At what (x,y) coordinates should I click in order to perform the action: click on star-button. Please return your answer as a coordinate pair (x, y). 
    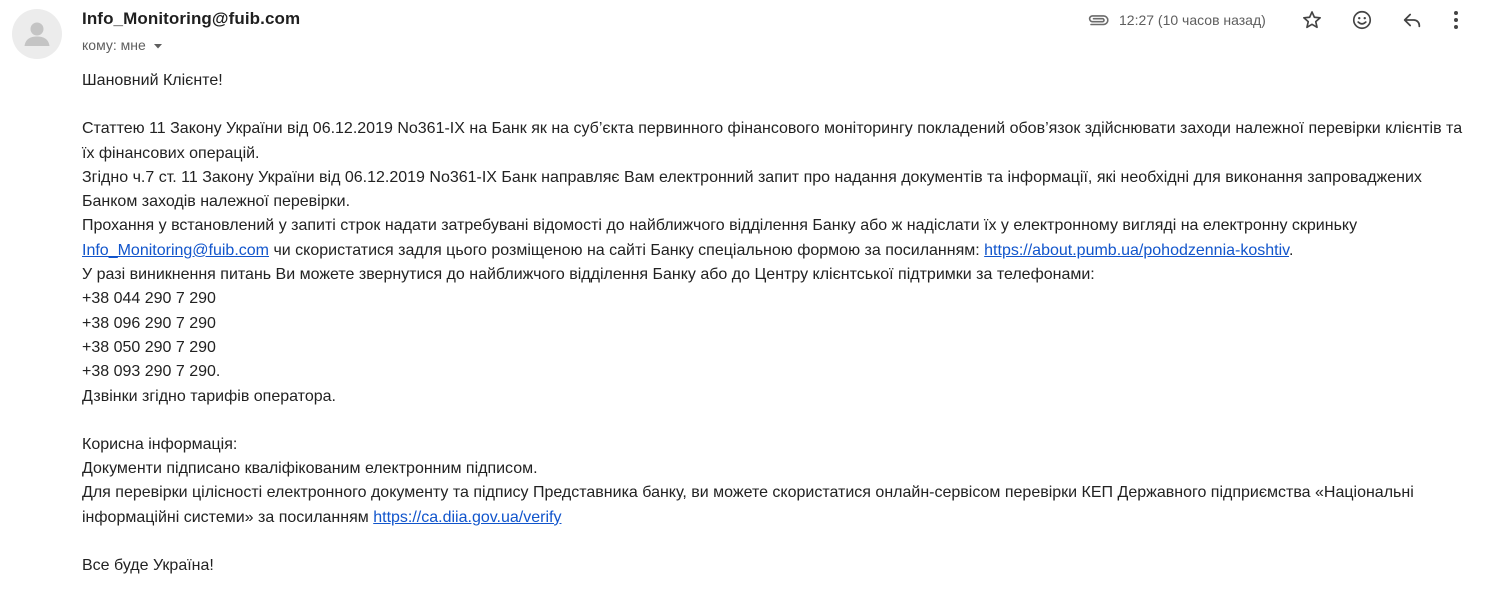
    Looking at the image, I should click on (1312, 20).